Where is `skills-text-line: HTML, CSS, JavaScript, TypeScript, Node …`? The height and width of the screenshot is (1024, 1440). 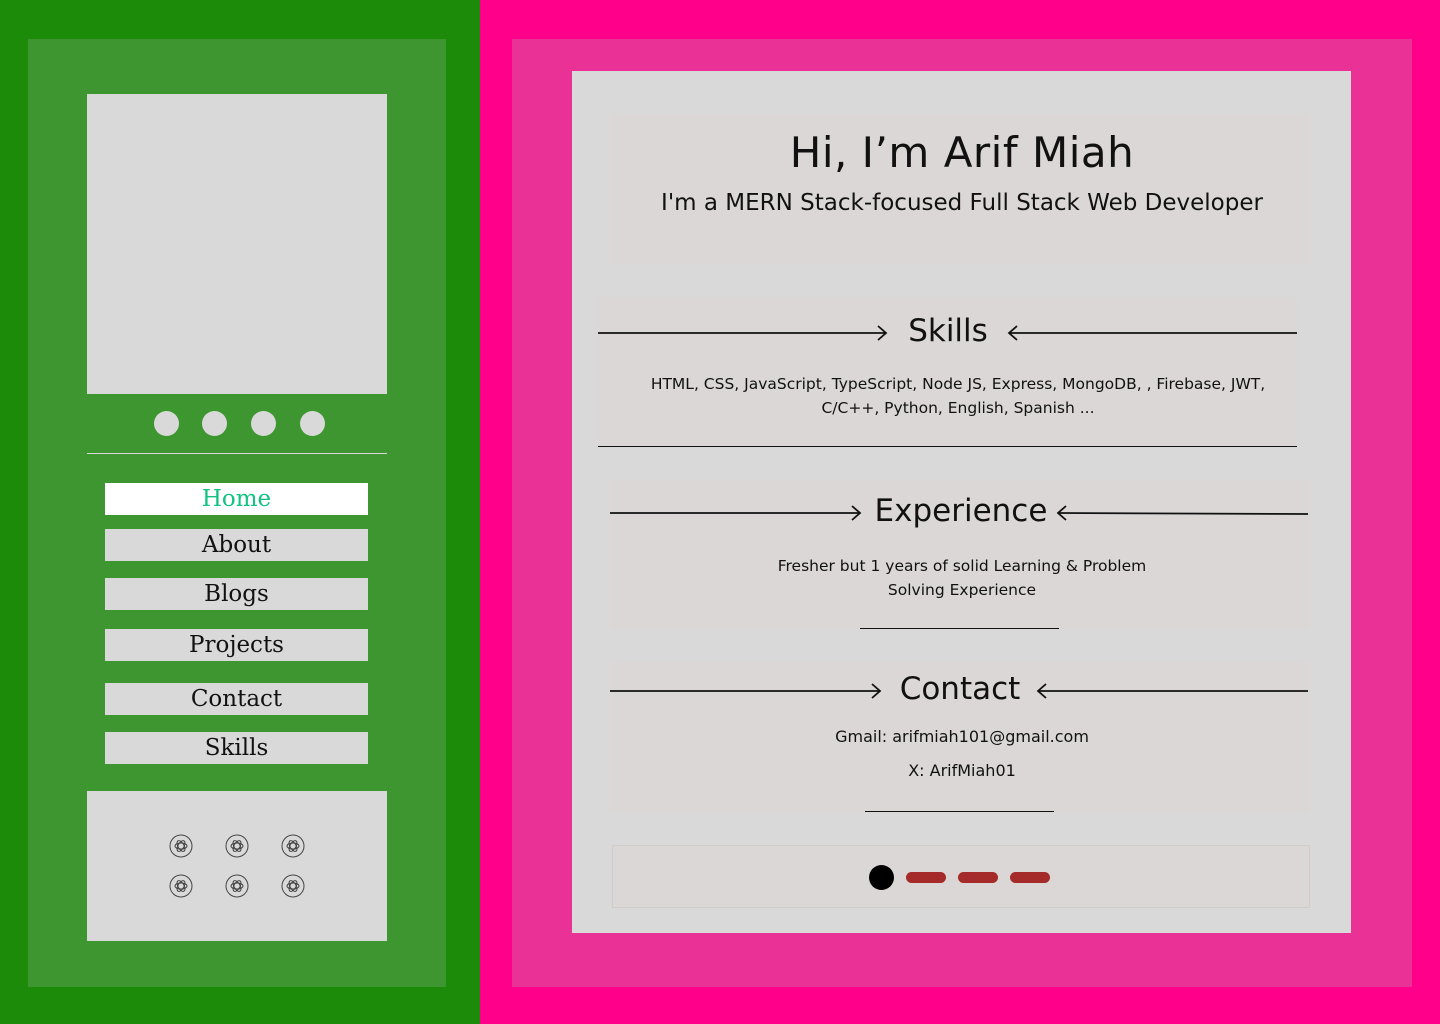 skills-text-line: HTML, CSS, JavaScript, TypeScript, Node … is located at coordinates (958, 384).